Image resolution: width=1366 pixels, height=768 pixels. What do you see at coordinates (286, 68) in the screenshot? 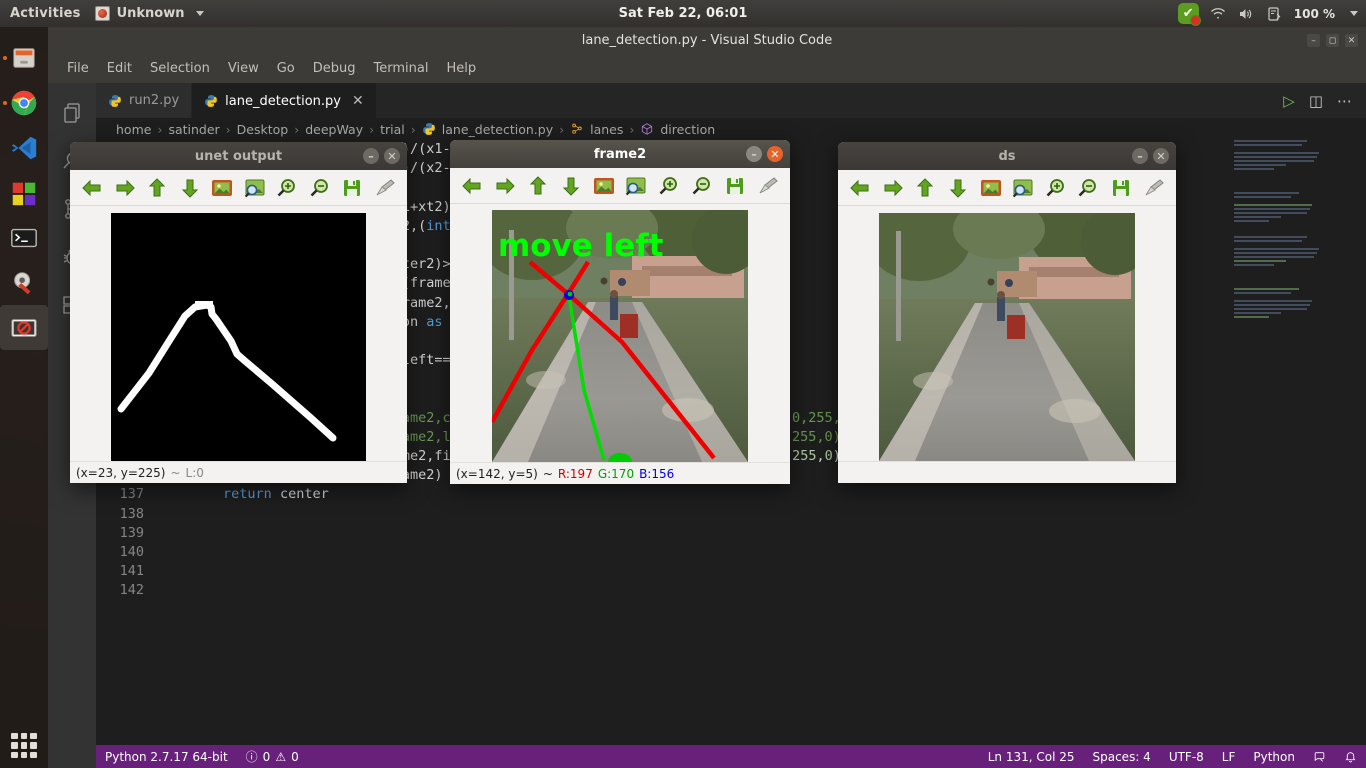
I see `menu-go: Go` at bounding box center [286, 68].